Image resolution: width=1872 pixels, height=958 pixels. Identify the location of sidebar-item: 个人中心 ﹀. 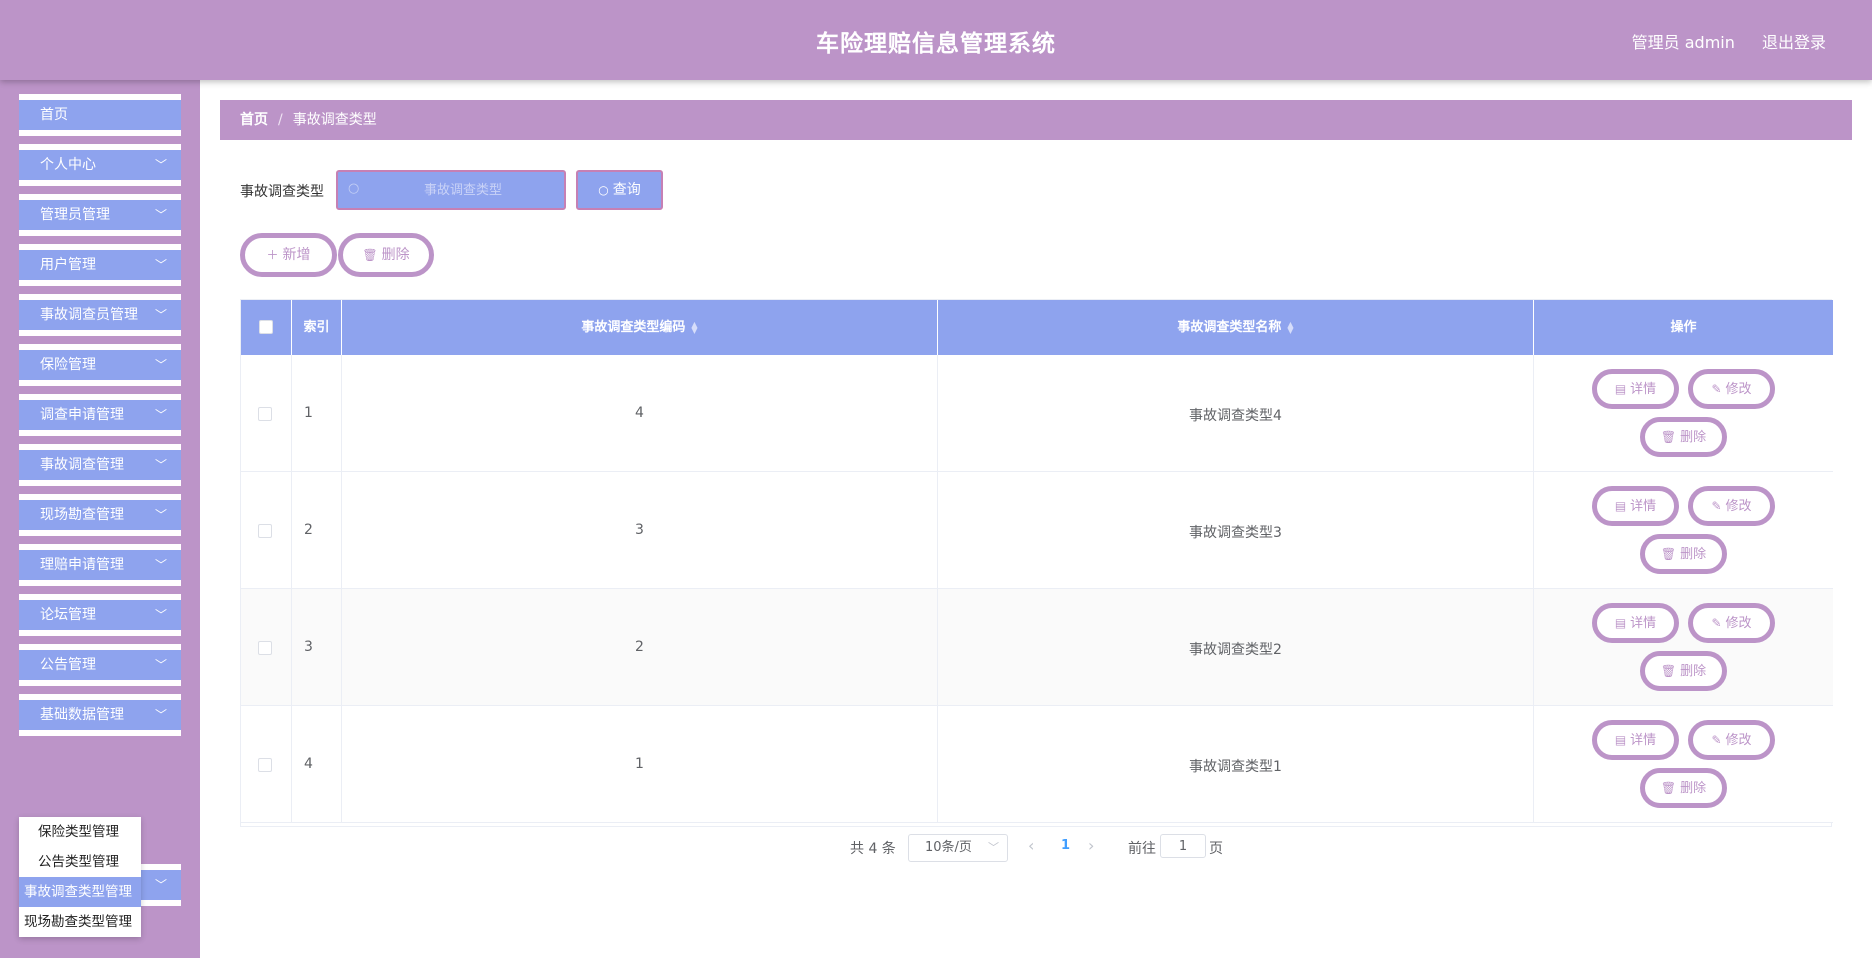
(100, 165).